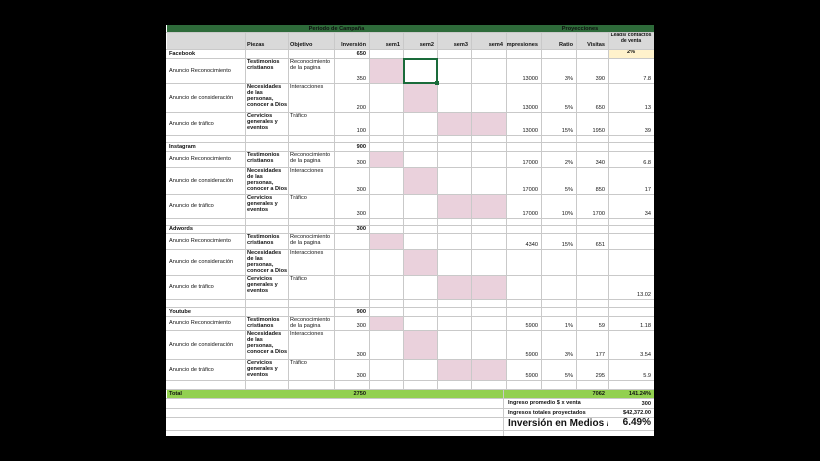 The height and width of the screenshot is (461, 820). Describe the element at coordinates (558, 262) in the screenshot. I see `ratio` at that location.